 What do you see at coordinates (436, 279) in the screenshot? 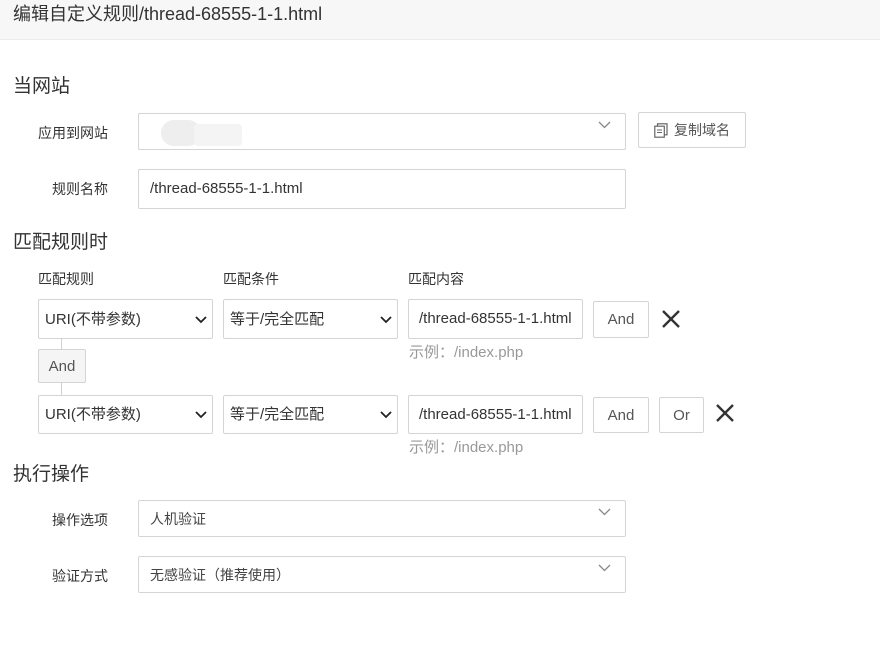
I see `col-header-content: 匹配内容` at bounding box center [436, 279].